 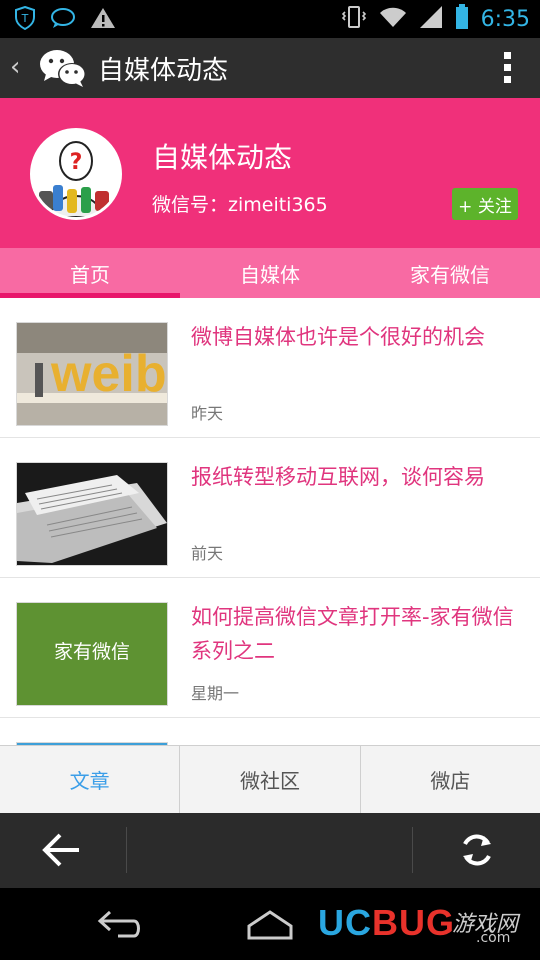 What do you see at coordinates (450, 273) in the screenshot?
I see `tab-home-wechat: 家有微信` at bounding box center [450, 273].